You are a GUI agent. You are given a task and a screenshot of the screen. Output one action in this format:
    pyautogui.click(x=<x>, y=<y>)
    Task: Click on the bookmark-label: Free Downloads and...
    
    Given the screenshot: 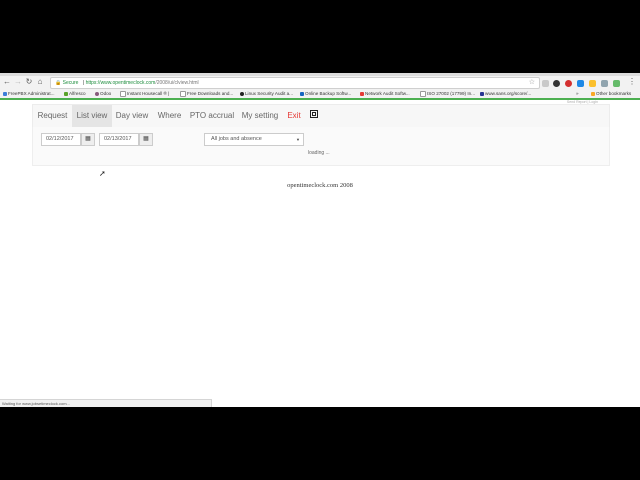 What is the action you would take?
    pyautogui.click(x=210, y=93)
    